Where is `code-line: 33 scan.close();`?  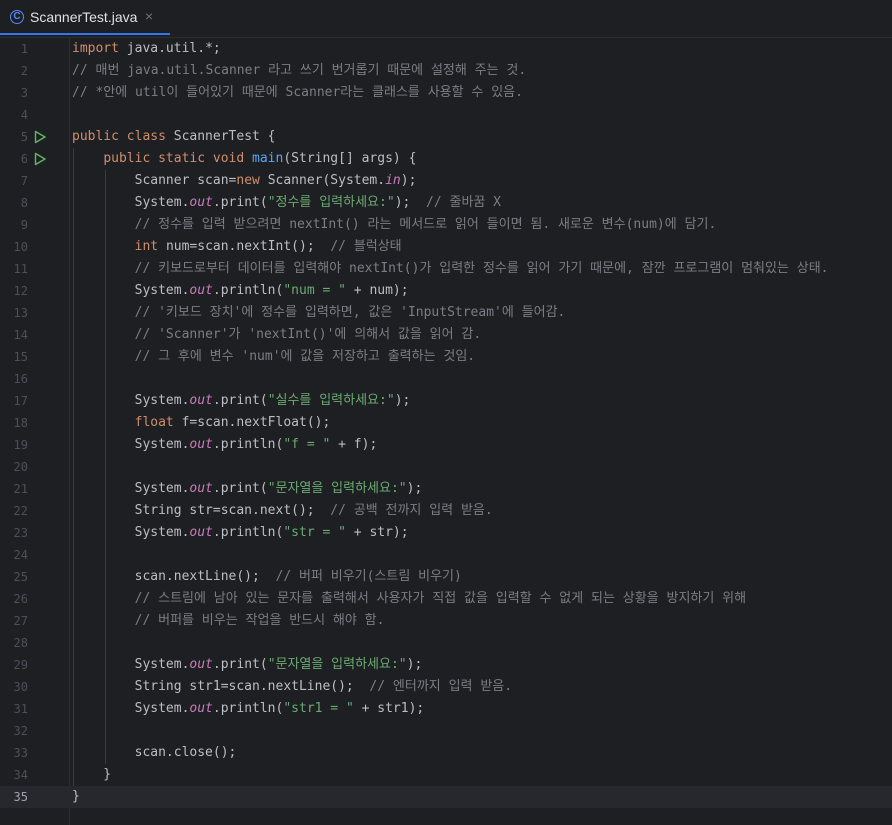 code-line: 33 scan.close(); is located at coordinates (446, 753).